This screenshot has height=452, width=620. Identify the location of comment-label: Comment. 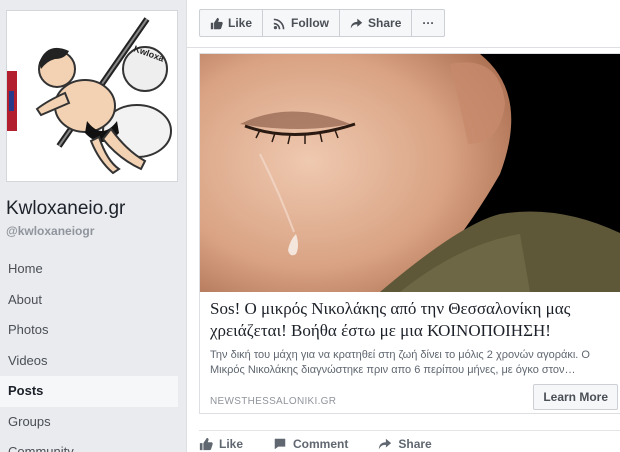
(321, 443).